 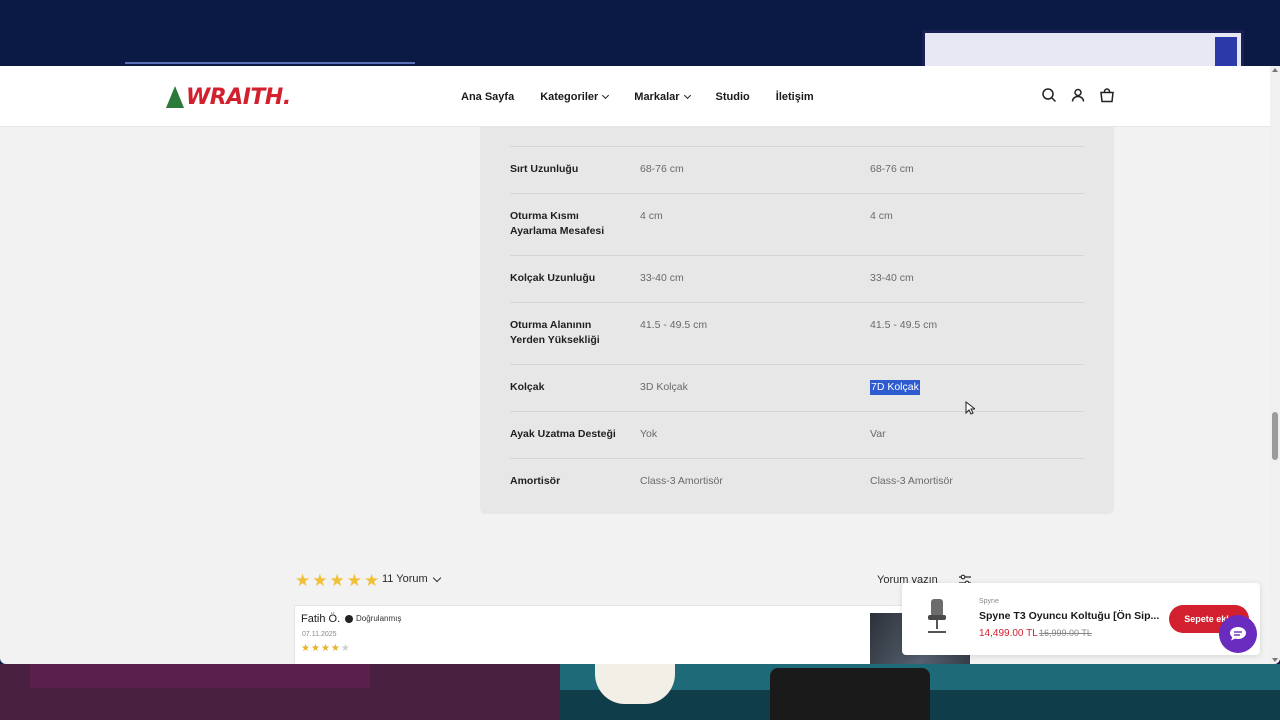 I want to click on search-icon, so click(x=1049, y=95).